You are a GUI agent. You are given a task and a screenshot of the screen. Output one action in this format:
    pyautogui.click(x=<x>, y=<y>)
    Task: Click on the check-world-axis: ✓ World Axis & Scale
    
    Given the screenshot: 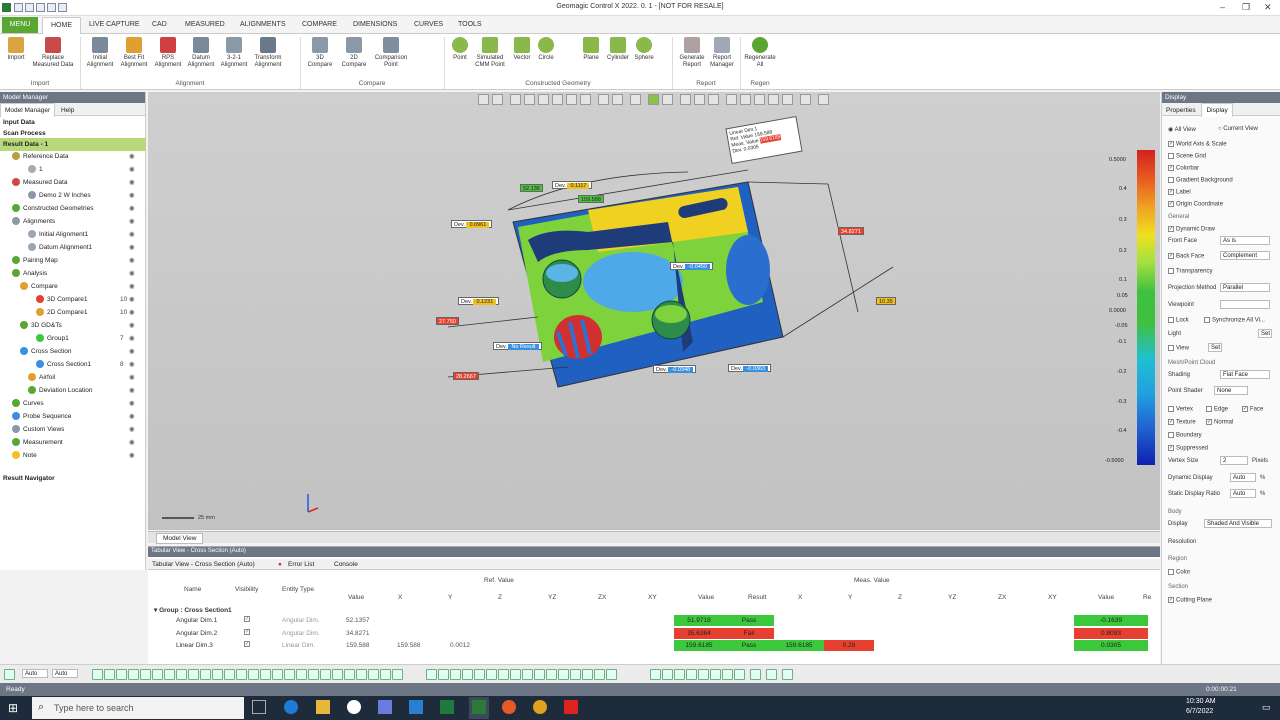 What is the action you would take?
    pyautogui.click(x=1197, y=144)
    